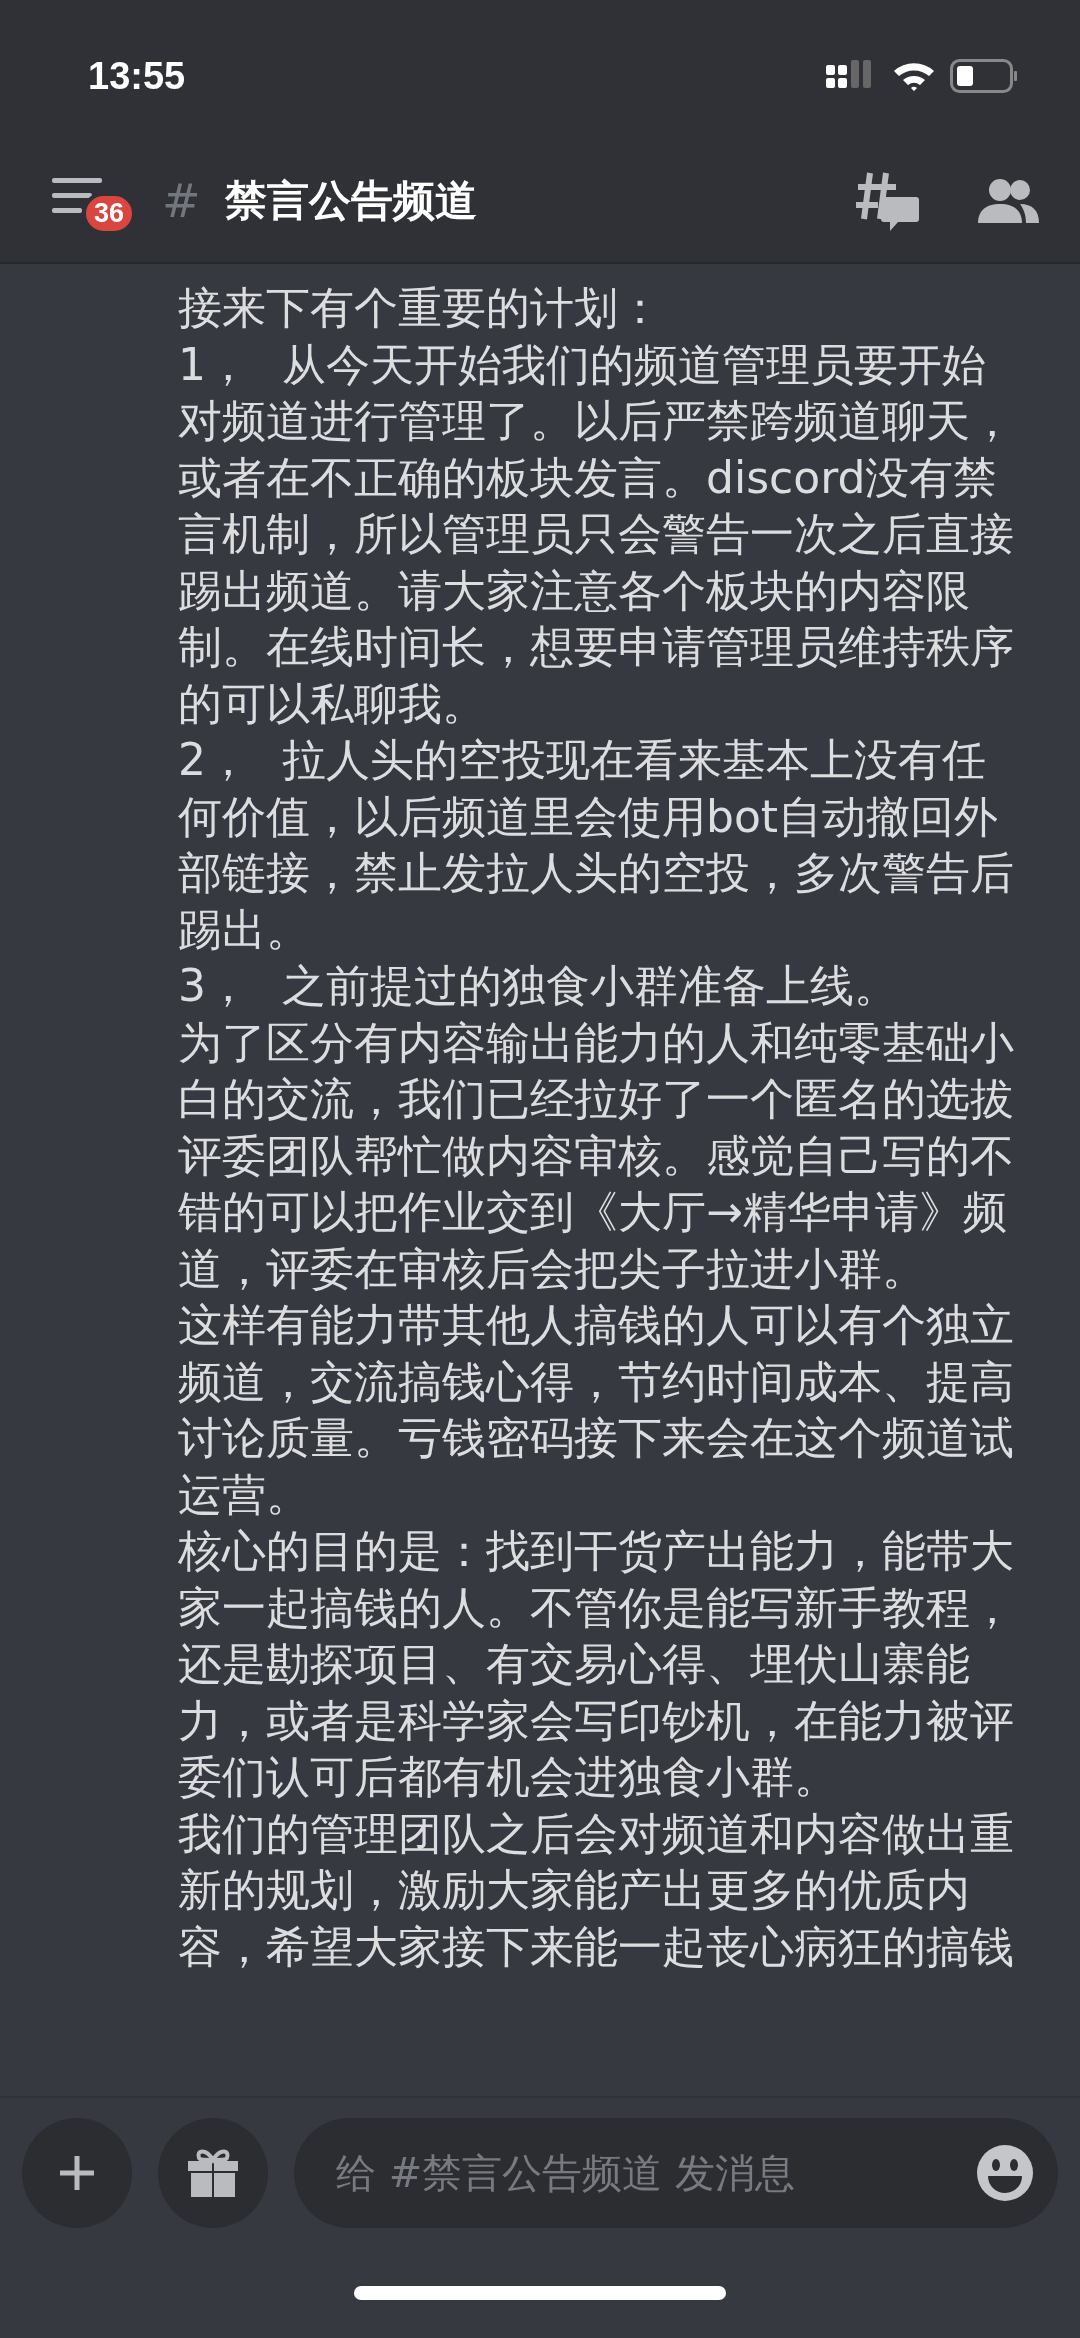 Image resolution: width=1080 pixels, height=2338 pixels. What do you see at coordinates (137, 76) in the screenshot?
I see `status-time: 13:55` at bounding box center [137, 76].